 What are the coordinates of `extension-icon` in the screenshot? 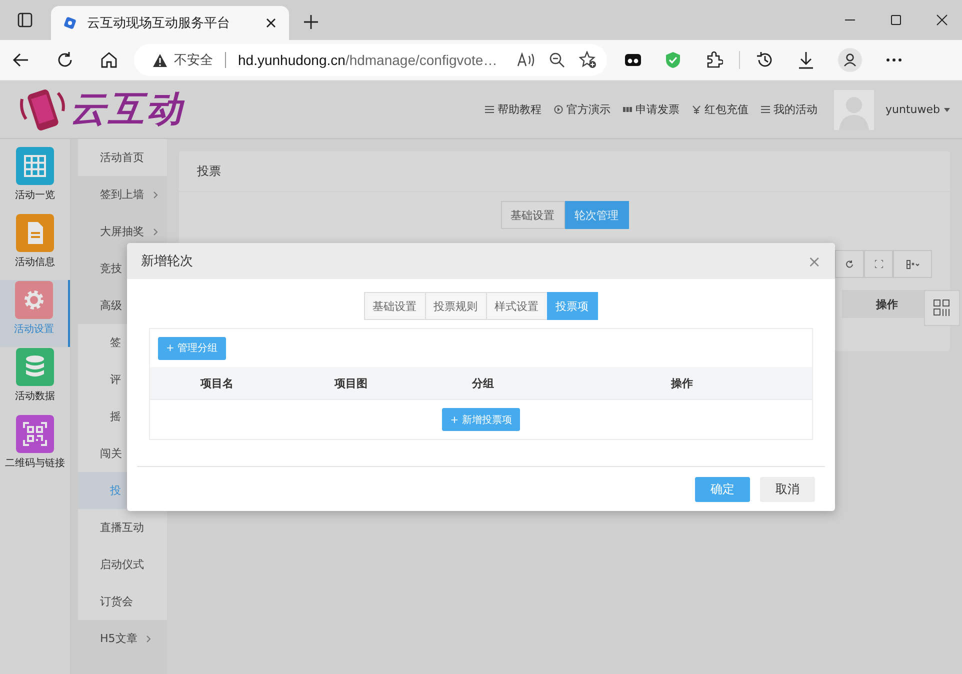 It's located at (633, 60).